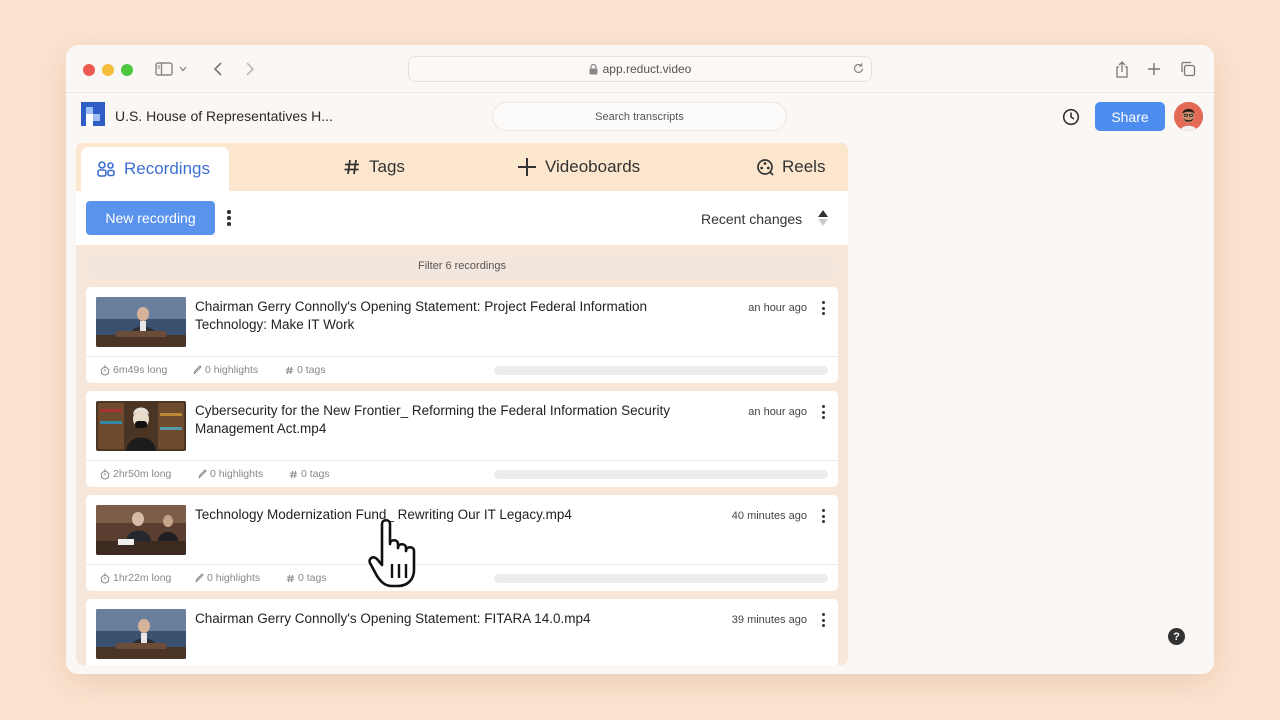 The height and width of the screenshot is (720, 1280). What do you see at coordinates (769, 620) in the screenshot?
I see `recording-time: 39 minutes ago` at bounding box center [769, 620].